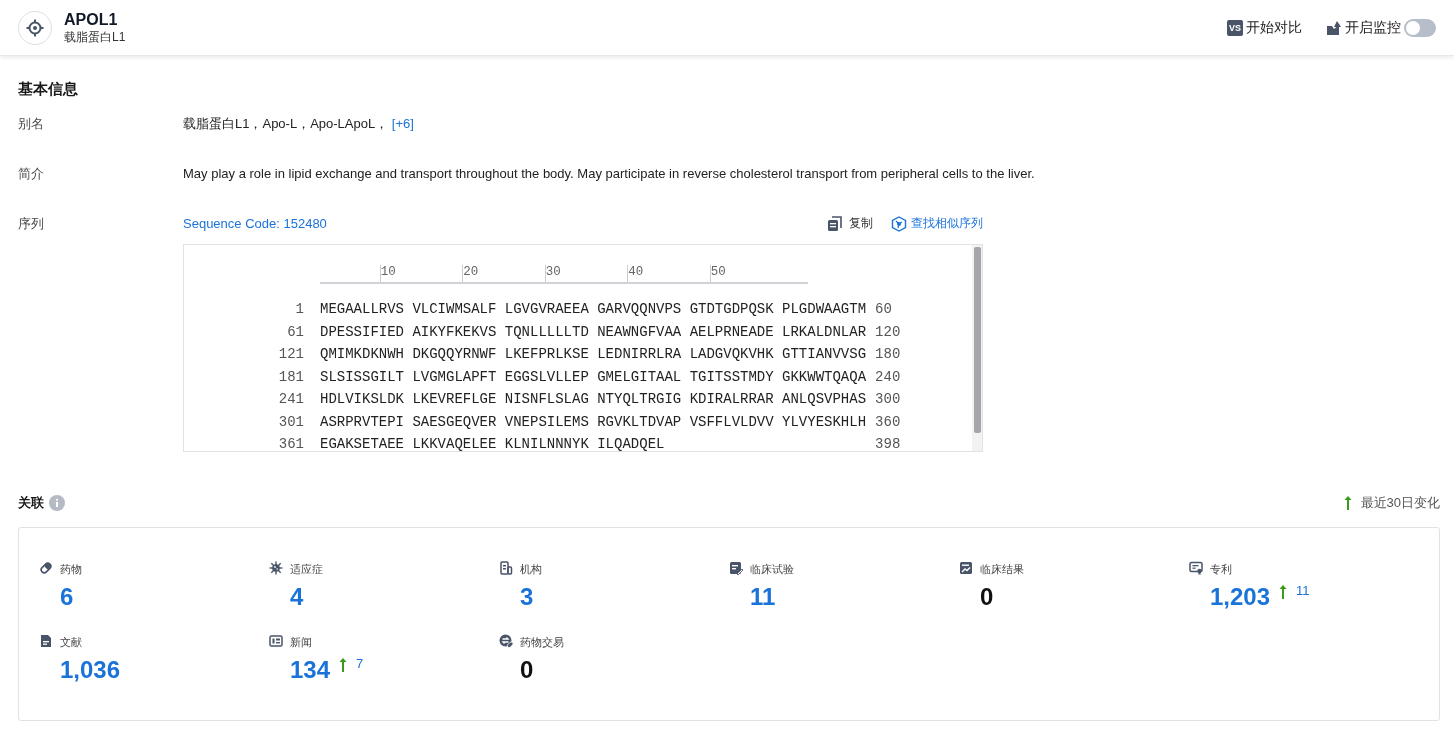  What do you see at coordinates (301, 641) in the screenshot?
I see `category-label: 新闻` at bounding box center [301, 641].